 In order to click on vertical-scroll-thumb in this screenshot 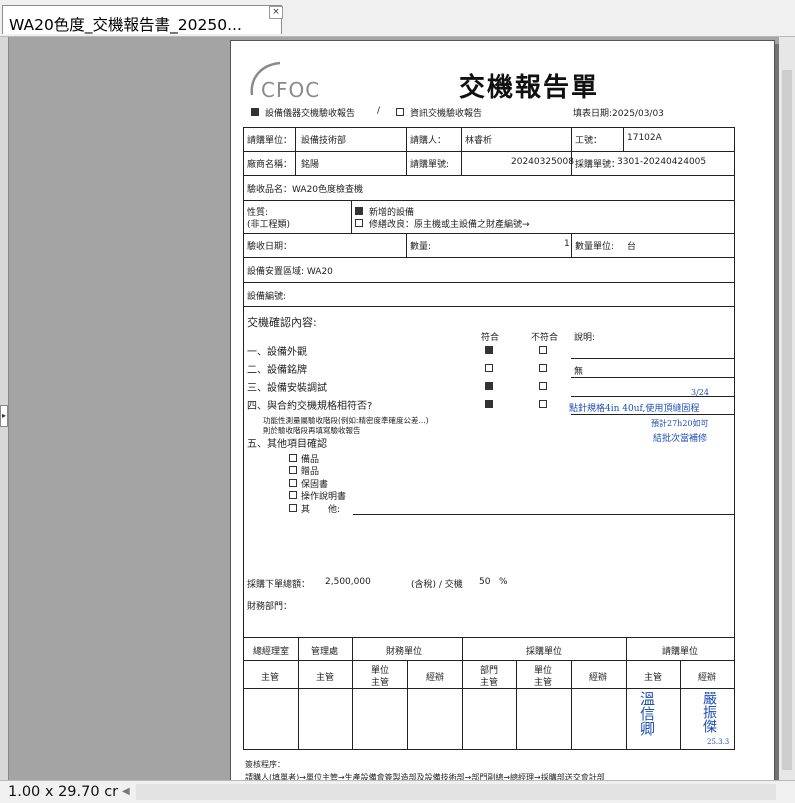, I will do `click(787, 420)`.